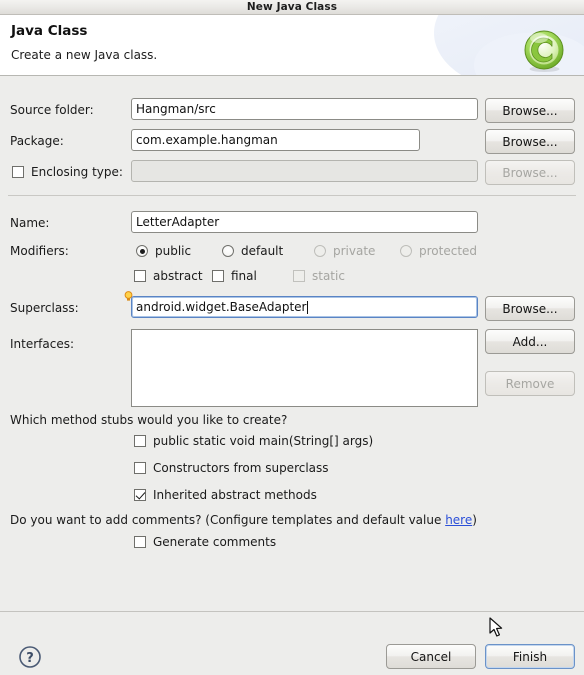 The image size is (584, 675). Describe the element at coordinates (354, 251) in the screenshot. I see `modifier-private-label: private` at that location.